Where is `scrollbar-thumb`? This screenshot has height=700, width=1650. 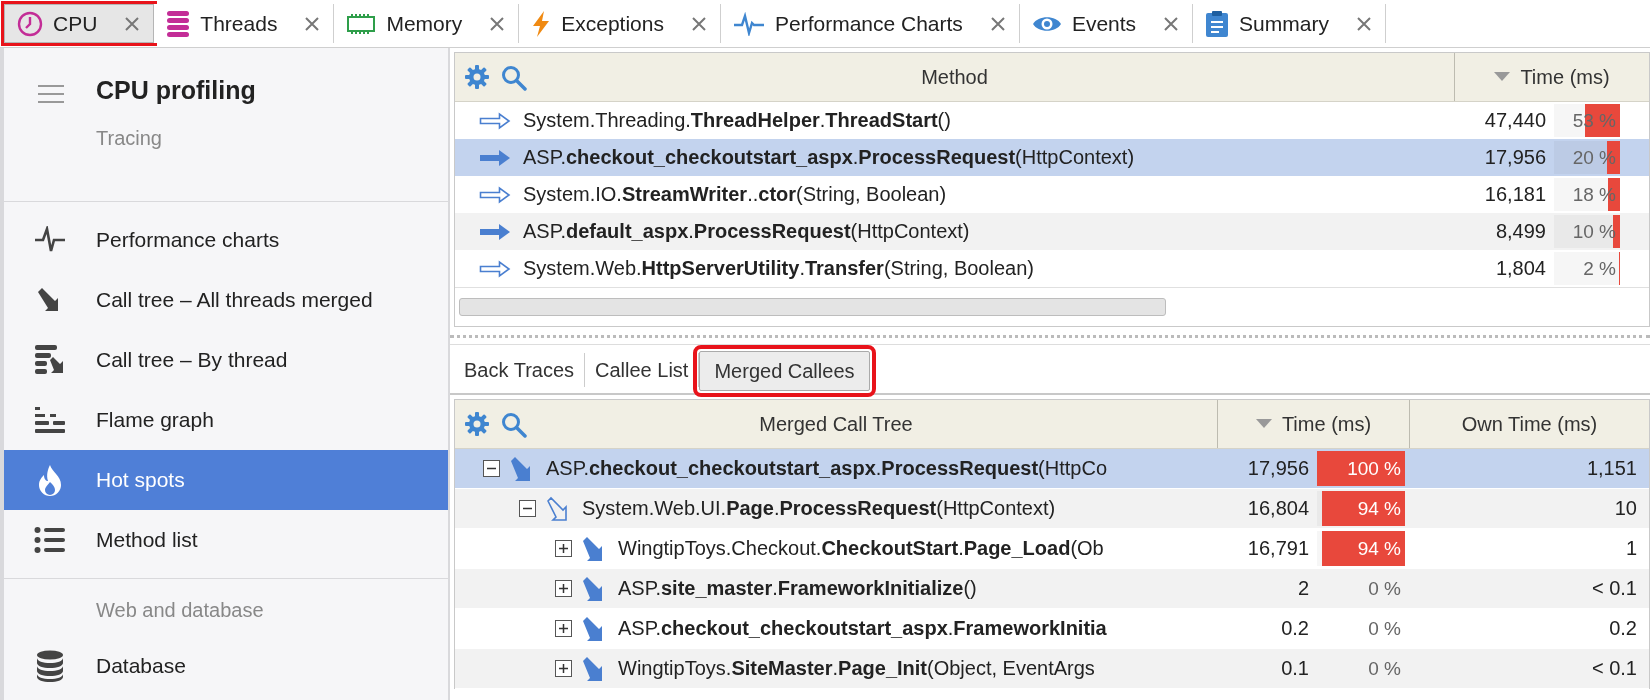
scrollbar-thumb is located at coordinates (812, 307).